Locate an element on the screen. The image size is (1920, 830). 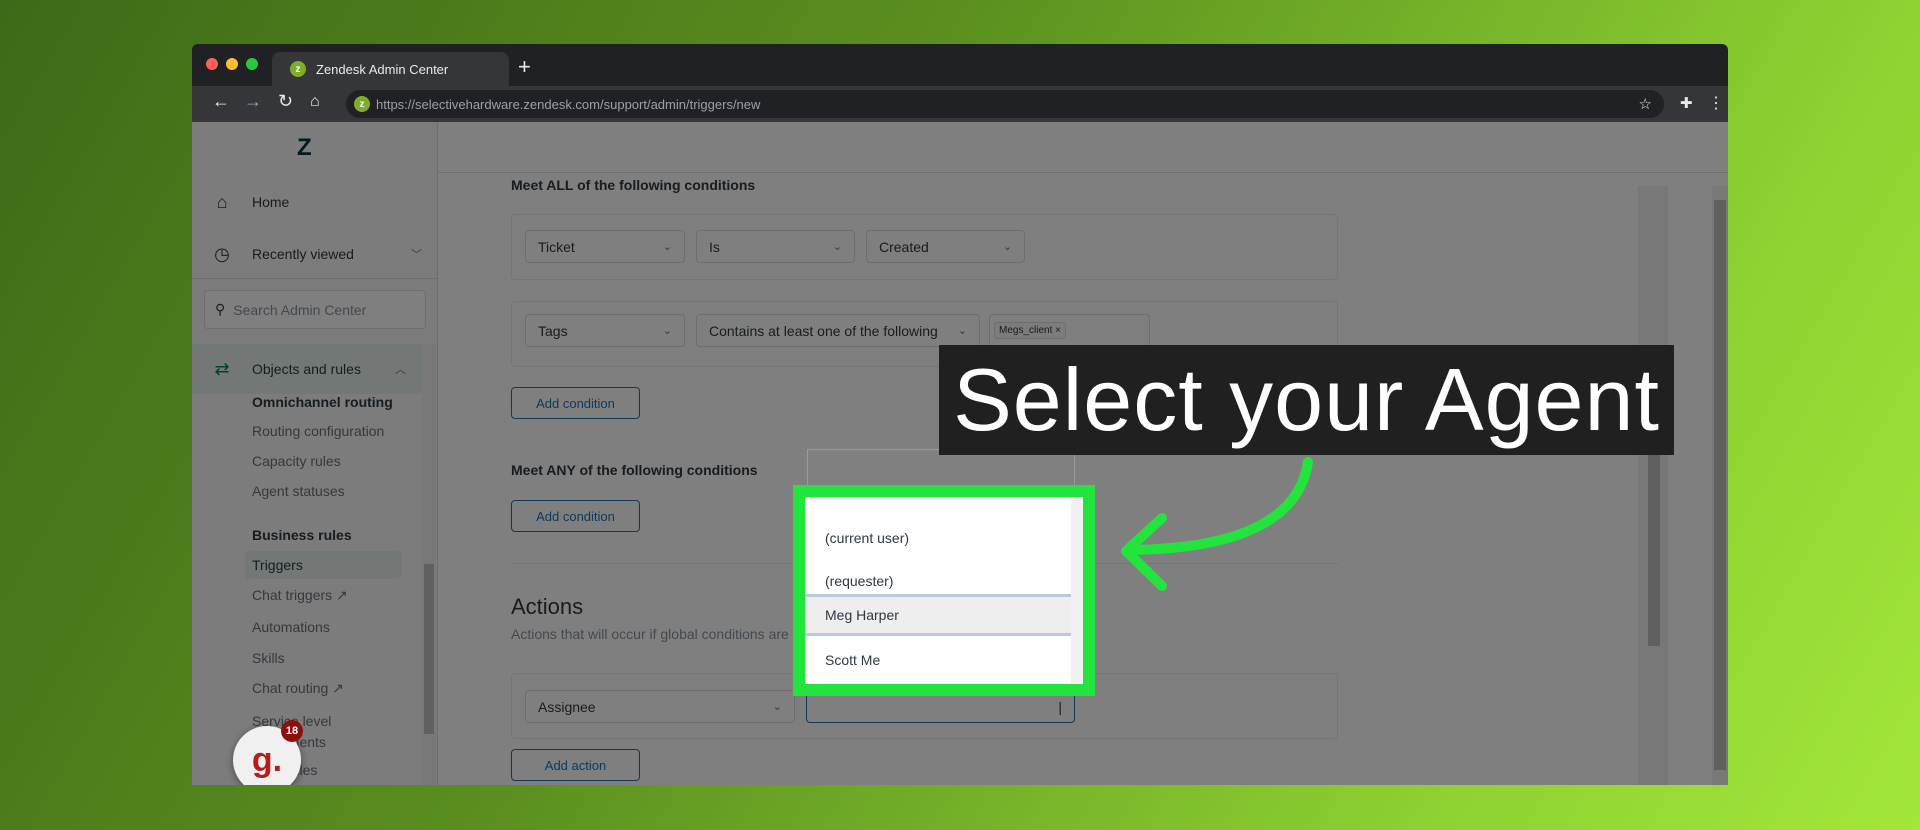
dropdown-option: Scott Me is located at coordinates (938, 660).